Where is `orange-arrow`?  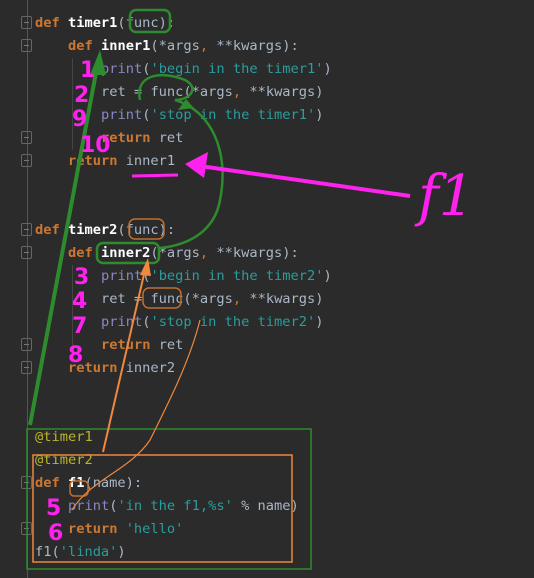 orange-arrow is located at coordinates (124, 361).